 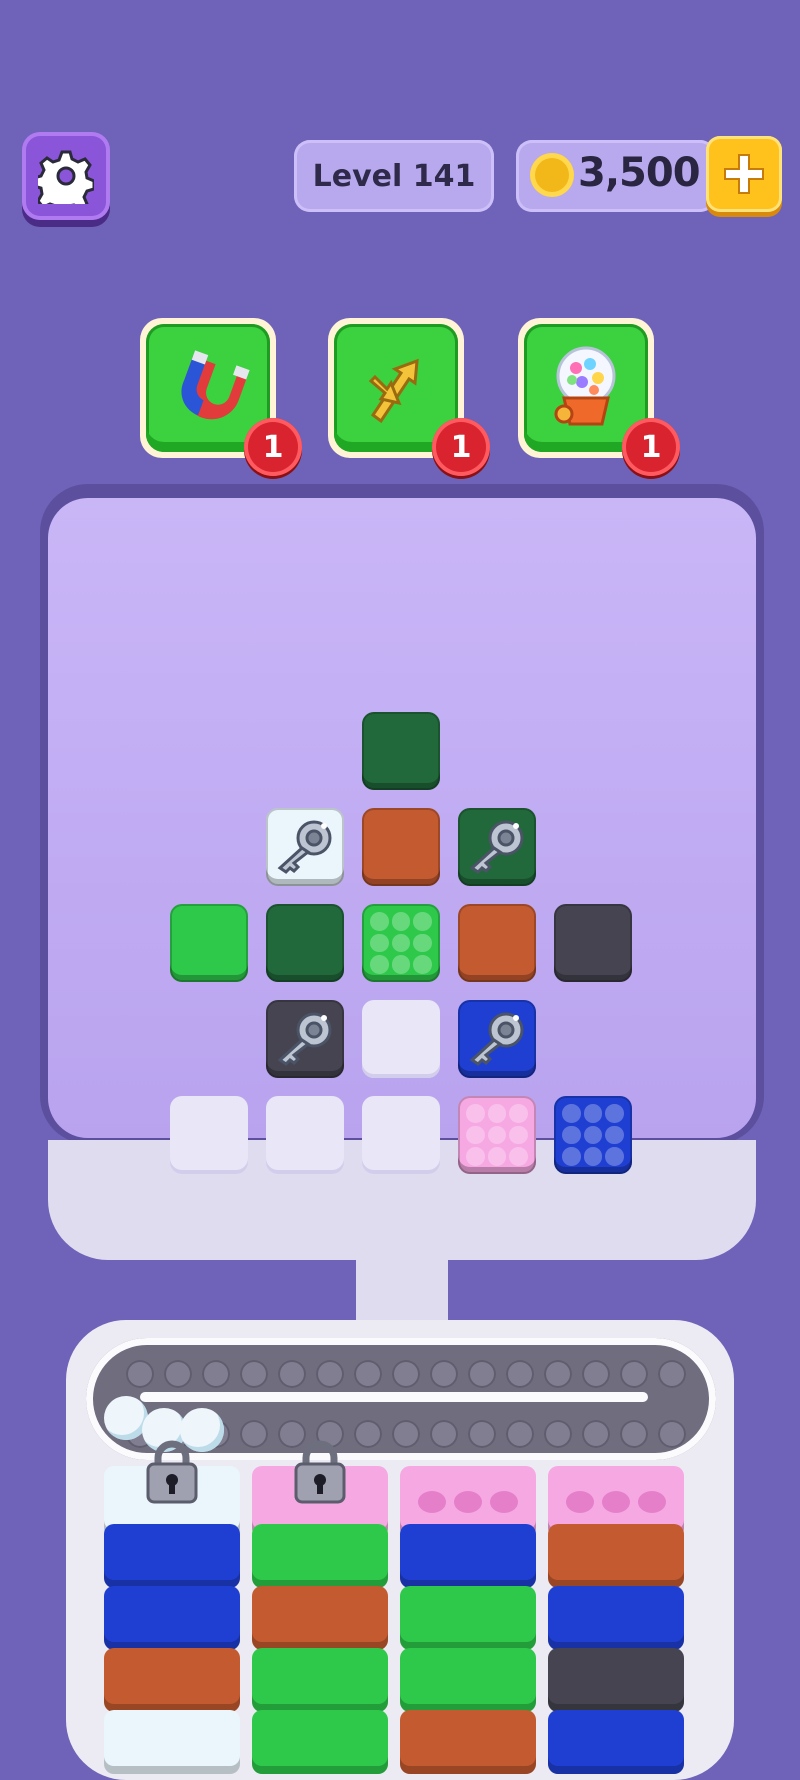 I want to click on pink-tile, so click(x=497, y=1135).